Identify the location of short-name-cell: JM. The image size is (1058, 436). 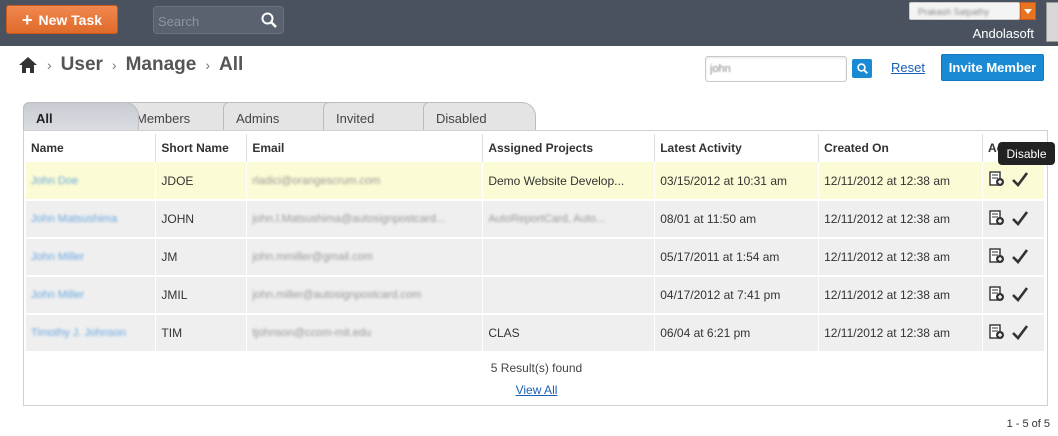
(201, 257).